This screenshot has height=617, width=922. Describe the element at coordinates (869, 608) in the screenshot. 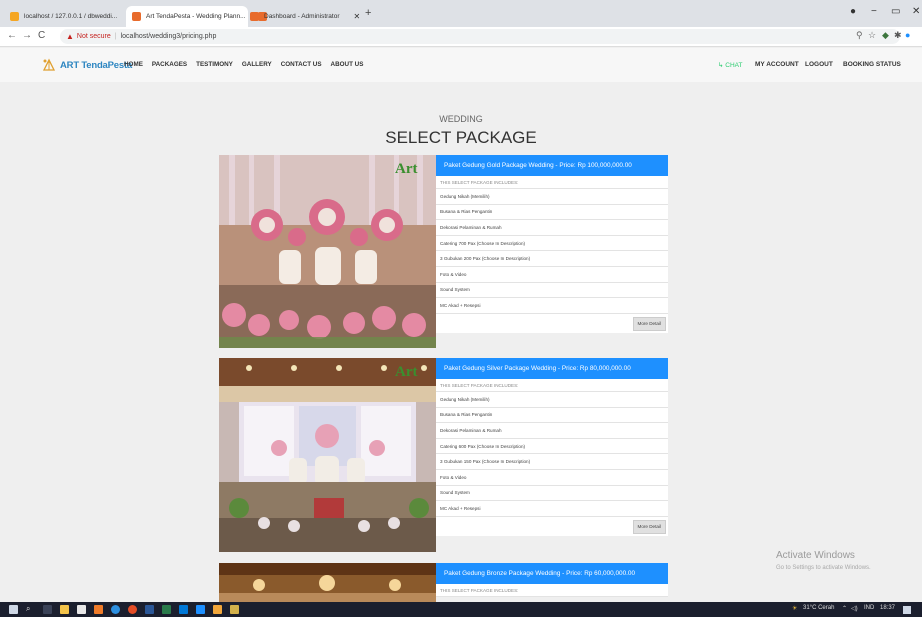

I see `language-indicator: IND` at that location.